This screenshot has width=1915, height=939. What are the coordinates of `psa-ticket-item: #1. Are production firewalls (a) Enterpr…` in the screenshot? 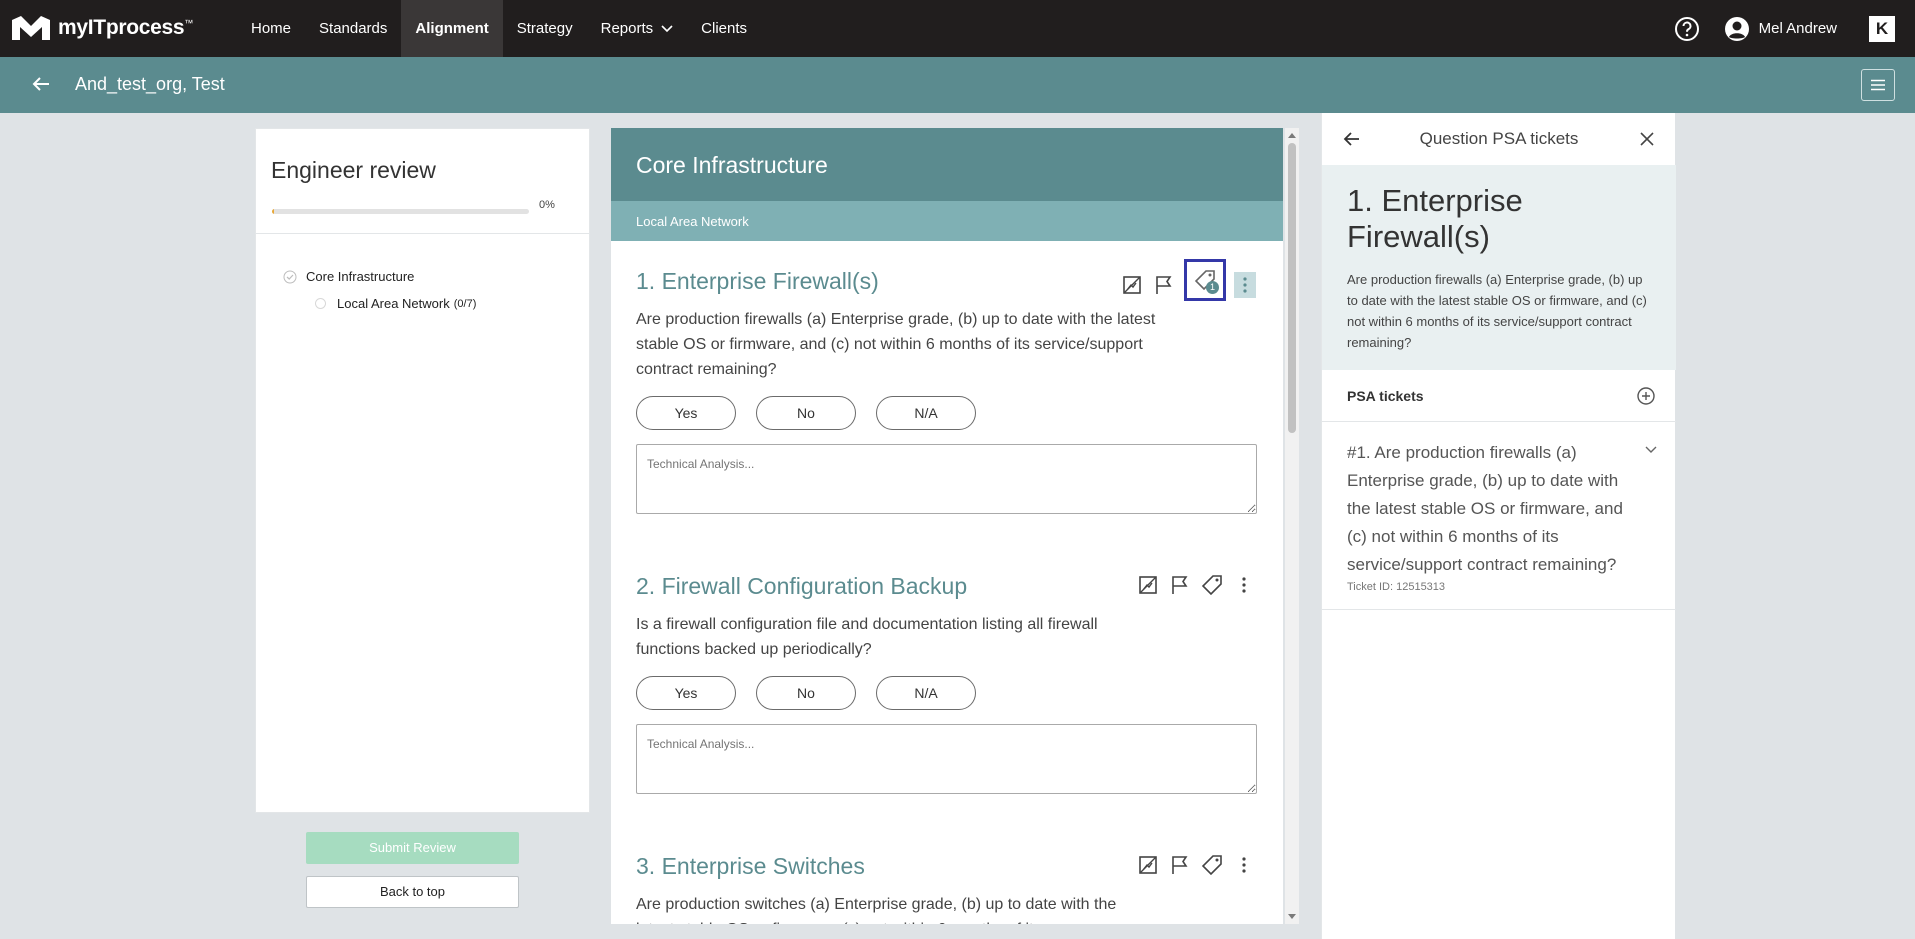 It's located at (1499, 516).